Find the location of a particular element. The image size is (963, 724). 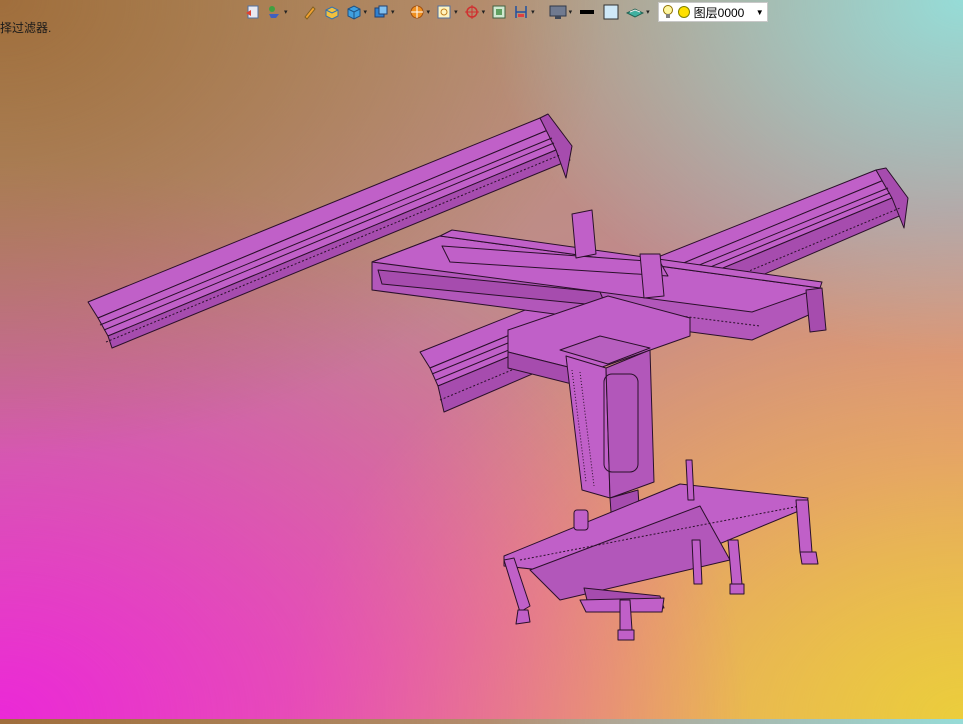

chevron-down-icon: ▼ is located at coordinates (759, 12).